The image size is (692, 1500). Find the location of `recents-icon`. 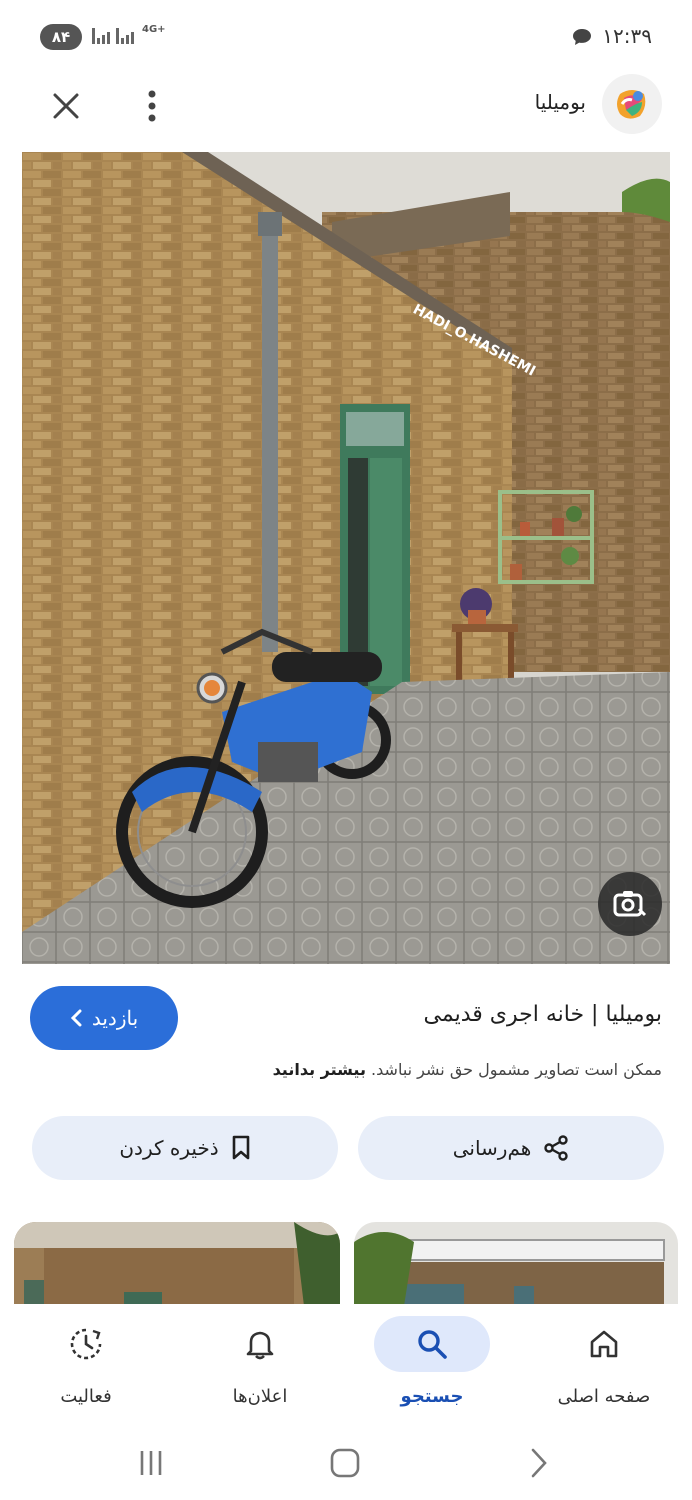

recents-icon is located at coordinates (151, 1463).